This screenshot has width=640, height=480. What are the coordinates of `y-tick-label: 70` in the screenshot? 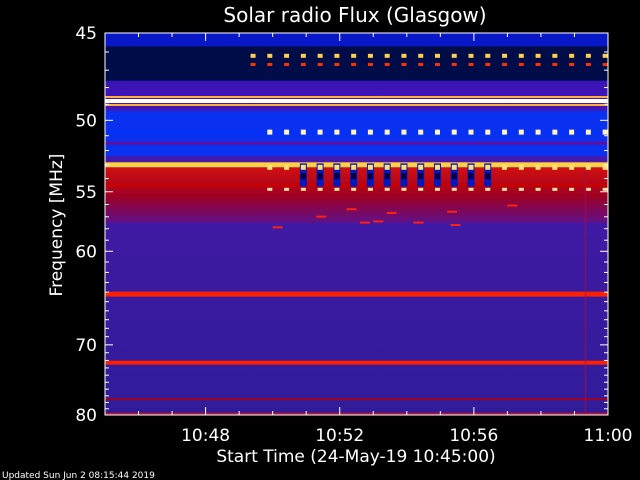 It's located at (86, 346).